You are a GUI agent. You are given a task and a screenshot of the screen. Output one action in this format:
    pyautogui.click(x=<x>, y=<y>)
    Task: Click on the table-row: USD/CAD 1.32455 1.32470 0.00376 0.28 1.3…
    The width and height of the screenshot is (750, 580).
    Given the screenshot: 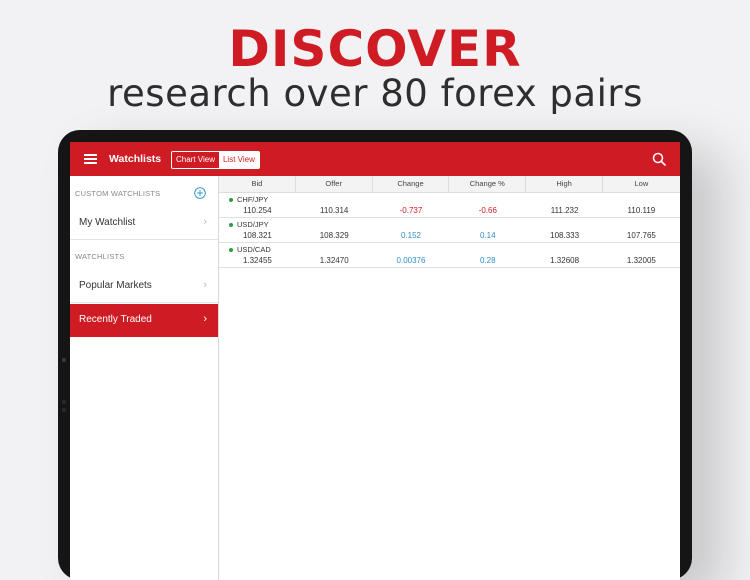 What is the action you would take?
    pyautogui.click(x=449, y=255)
    